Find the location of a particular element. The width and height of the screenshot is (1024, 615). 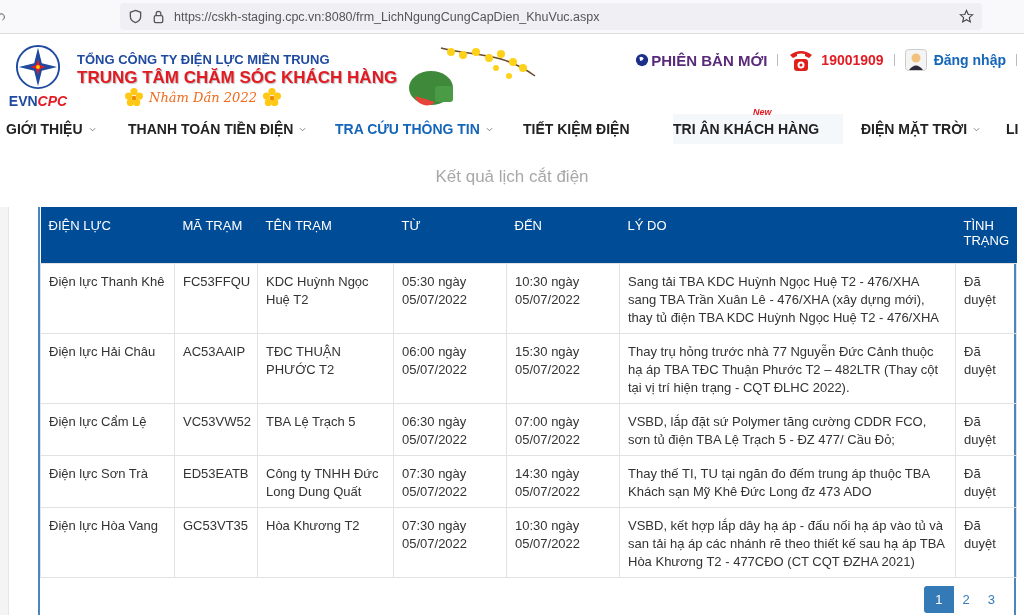

center-name: TRUNG TÂM CHĂM SÓC KHÁCH HÀNG is located at coordinates (237, 78).